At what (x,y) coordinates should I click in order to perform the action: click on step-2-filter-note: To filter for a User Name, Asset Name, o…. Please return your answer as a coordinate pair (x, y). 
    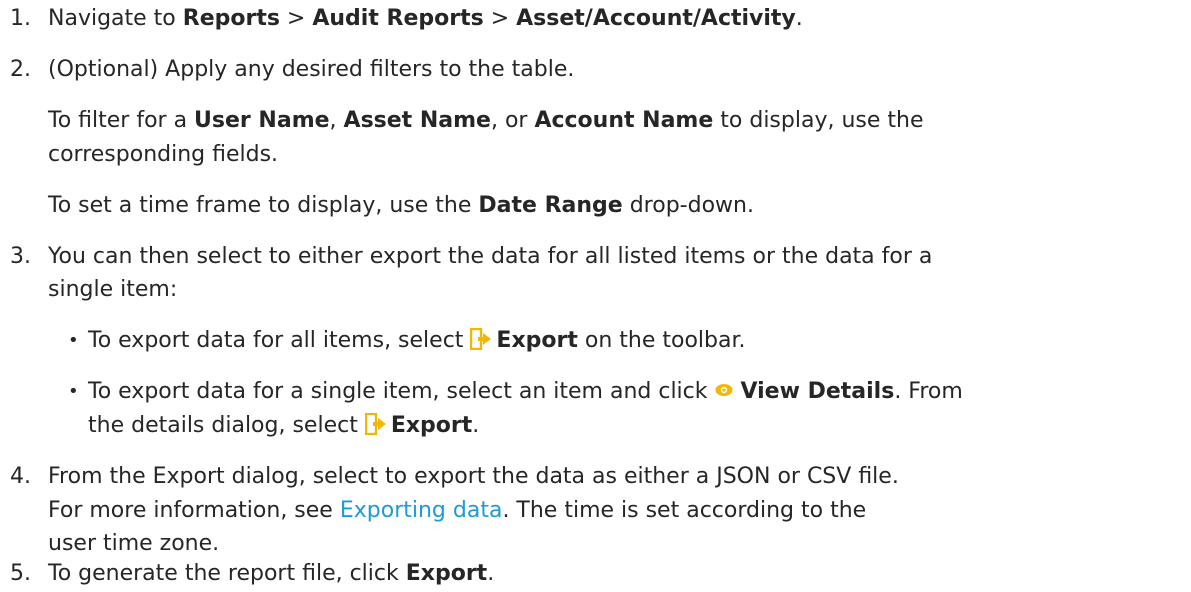
    Looking at the image, I should click on (610, 121).